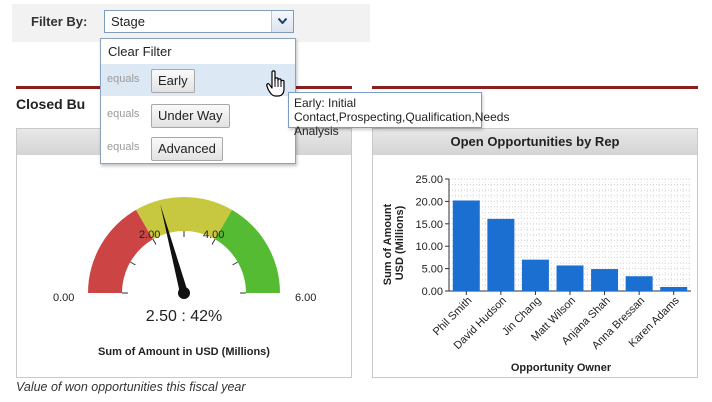 The width and height of the screenshot is (712, 402). What do you see at coordinates (432, 292) in the screenshot?
I see `y-tick-label: 0.00` at bounding box center [432, 292].